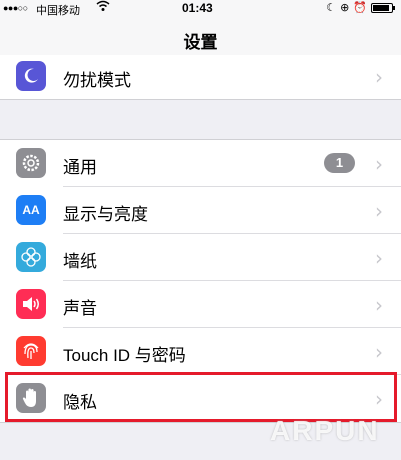 This screenshot has width=401, height=460. I want to click on gear-icon, so click(31, 163).